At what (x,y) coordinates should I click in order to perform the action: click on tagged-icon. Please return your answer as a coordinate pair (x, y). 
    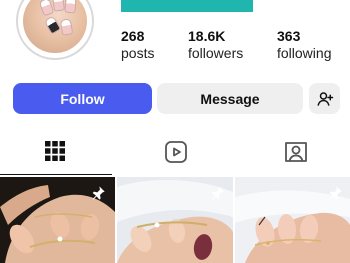
    Looking at the image, I should click on (296, 152).